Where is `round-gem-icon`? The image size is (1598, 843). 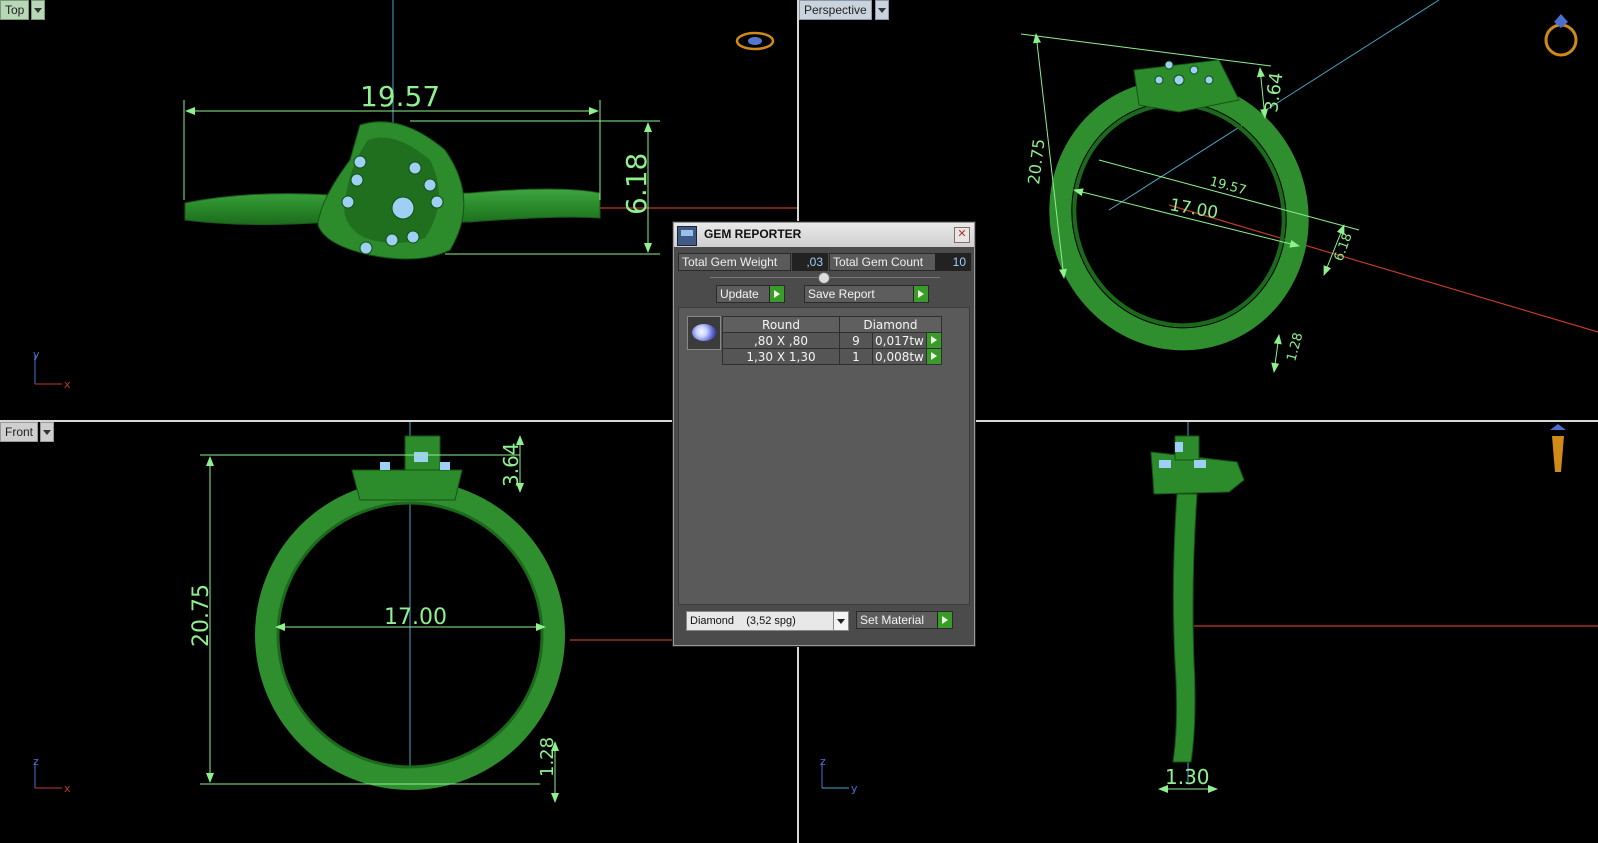 round-gem-icon is located at coordinates (704, 333).